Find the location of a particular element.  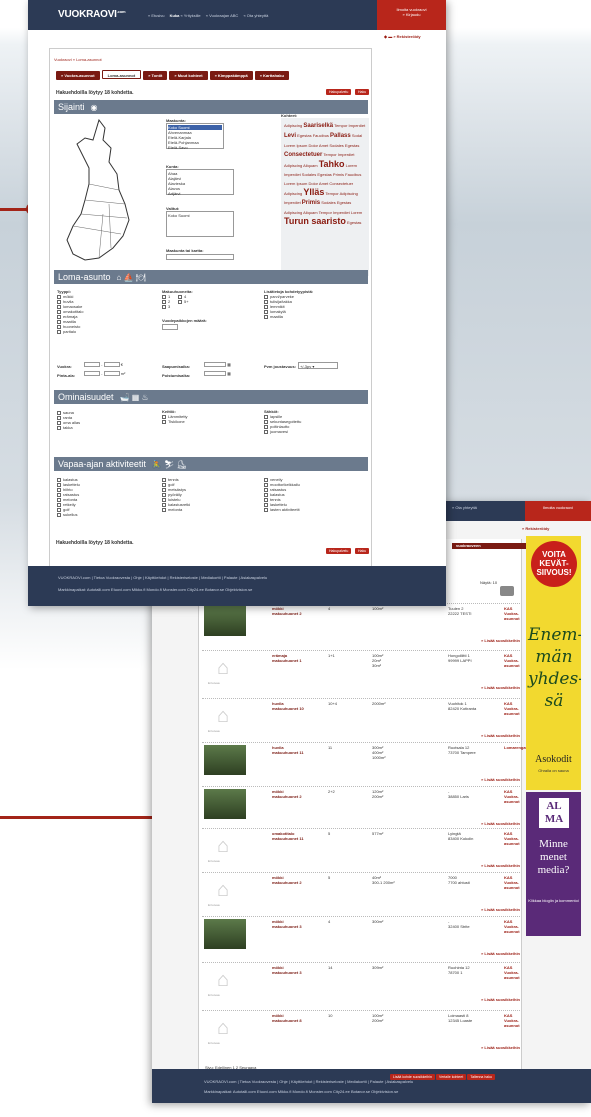

map-input is located at coordinates (200, 257).